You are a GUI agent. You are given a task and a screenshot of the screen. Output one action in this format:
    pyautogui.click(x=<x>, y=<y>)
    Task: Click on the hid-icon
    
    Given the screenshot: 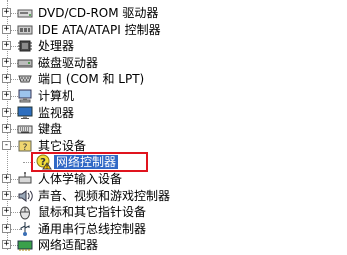 What is the action you would take?
    pyautogui.click(x=25, y=178)
    